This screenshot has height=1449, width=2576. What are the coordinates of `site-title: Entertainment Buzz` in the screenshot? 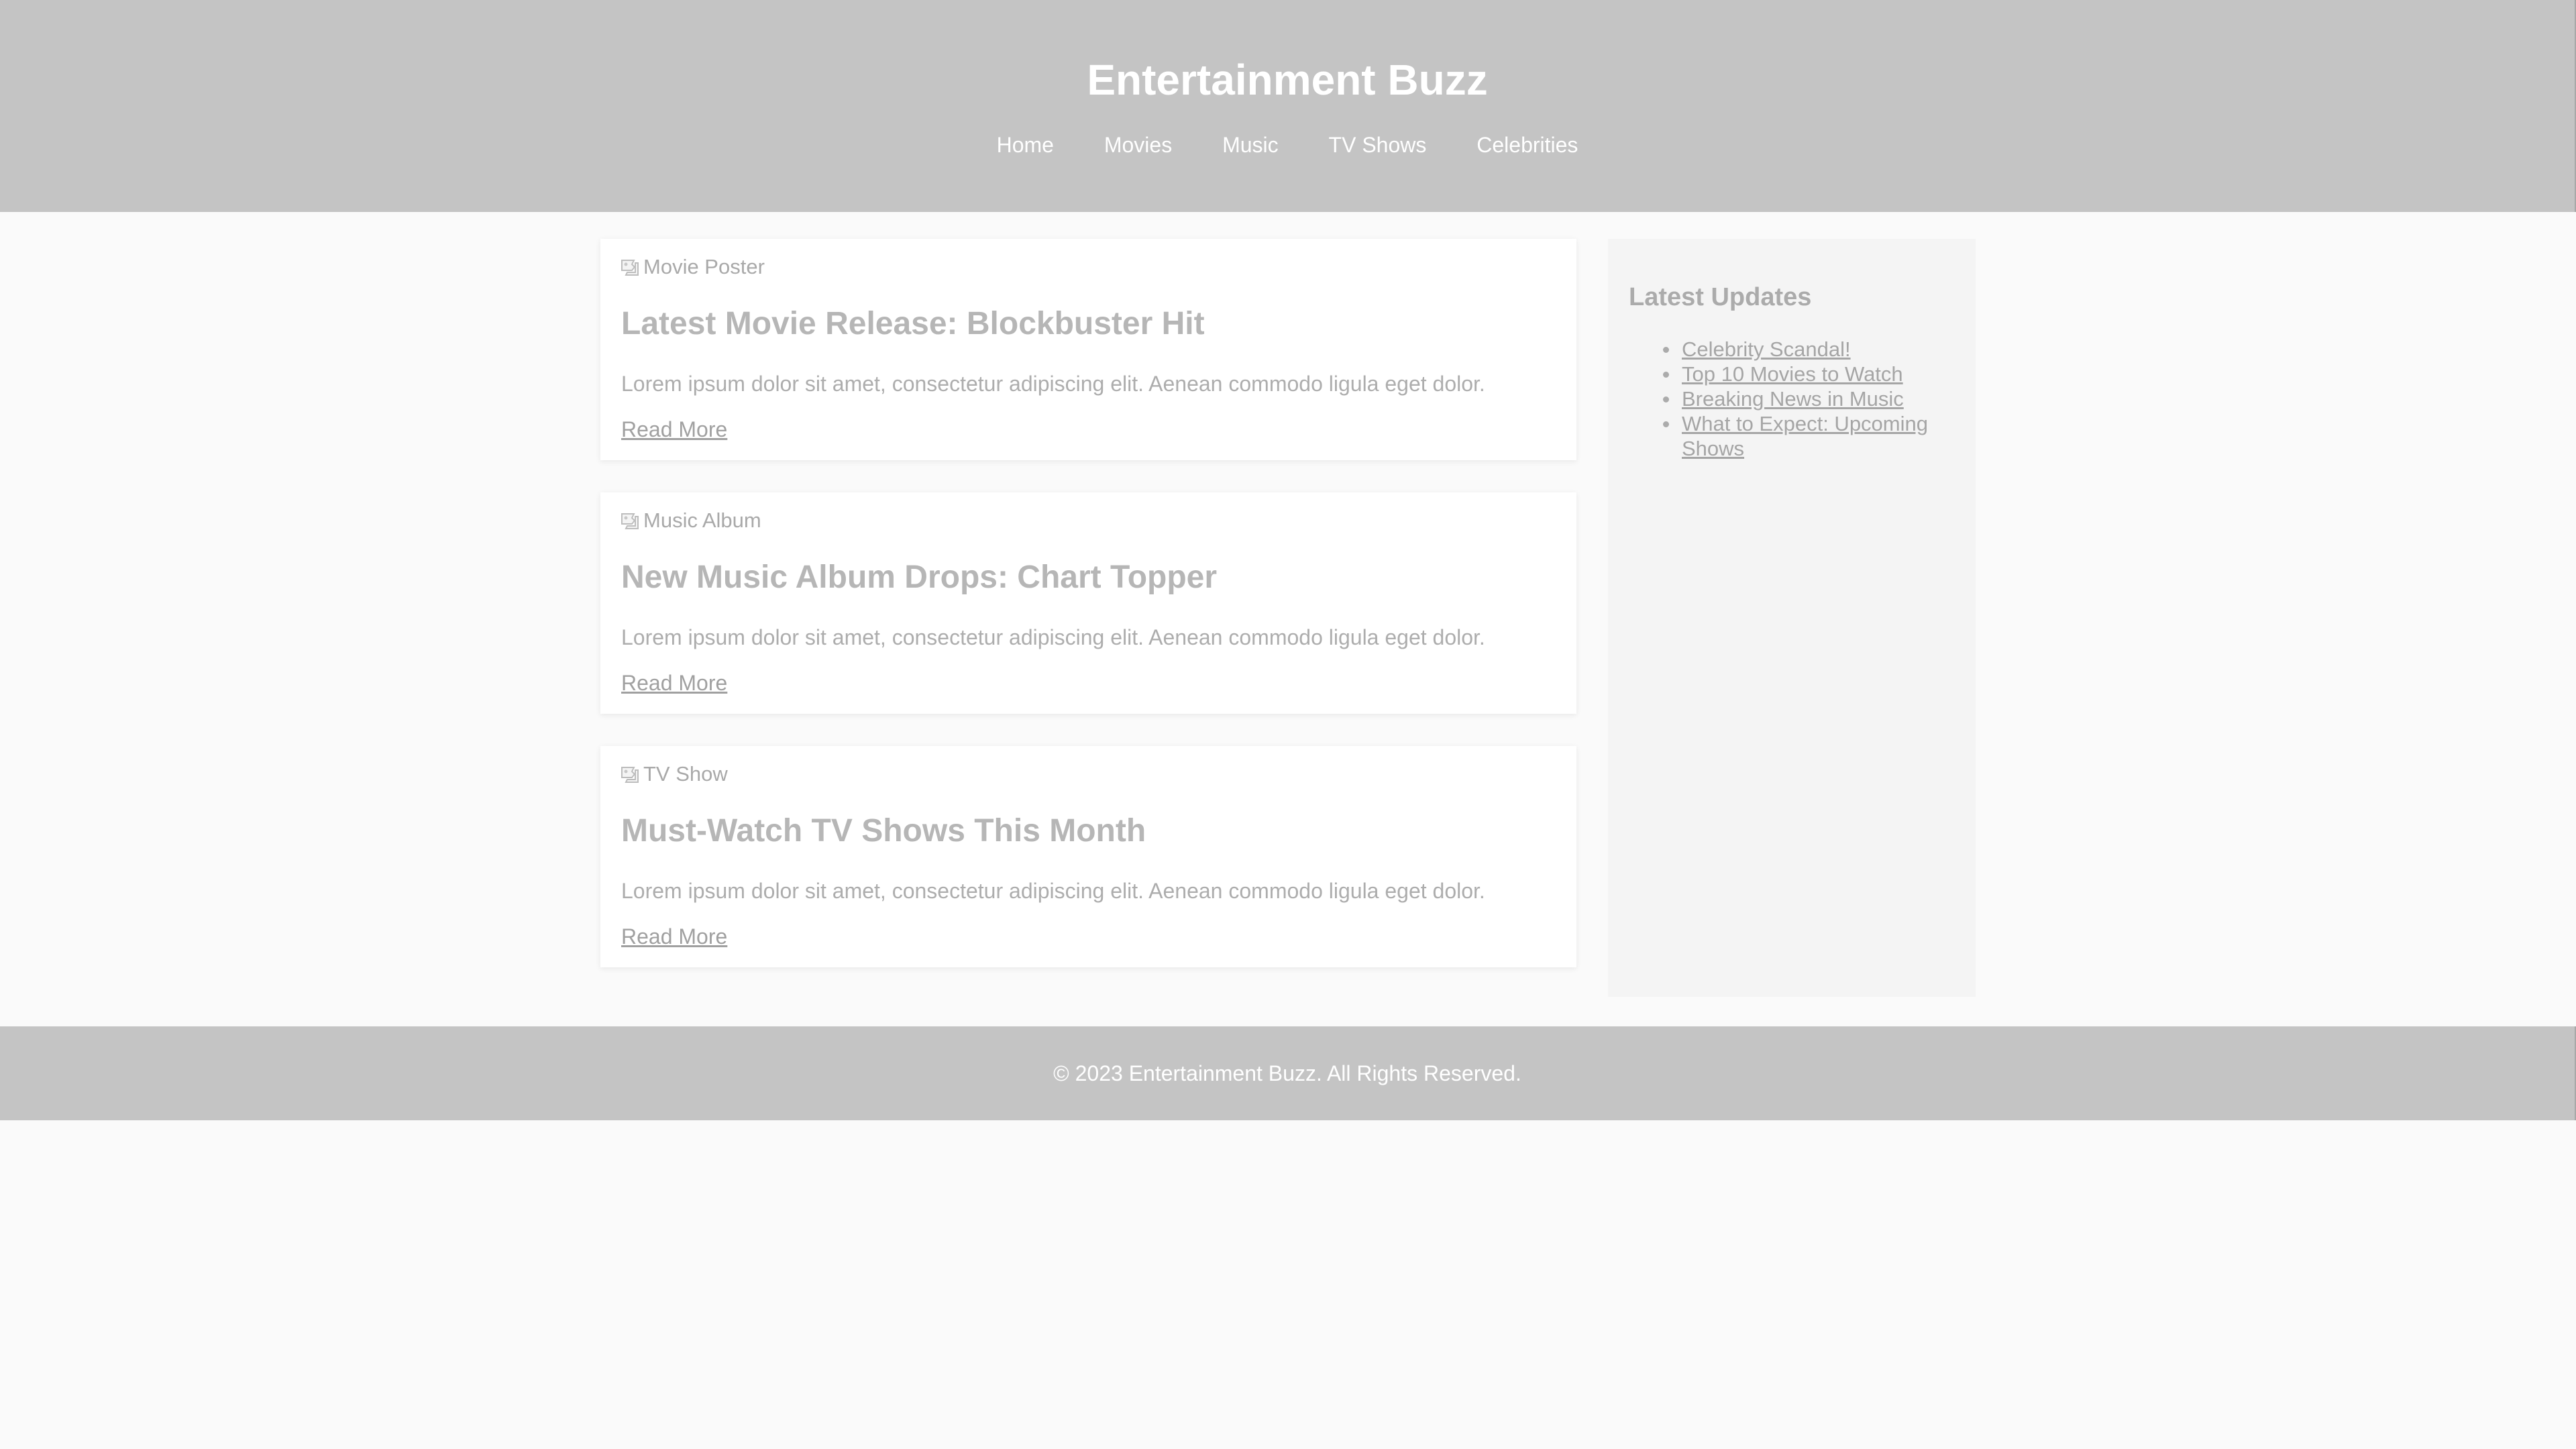 It's located at (1287, 80).